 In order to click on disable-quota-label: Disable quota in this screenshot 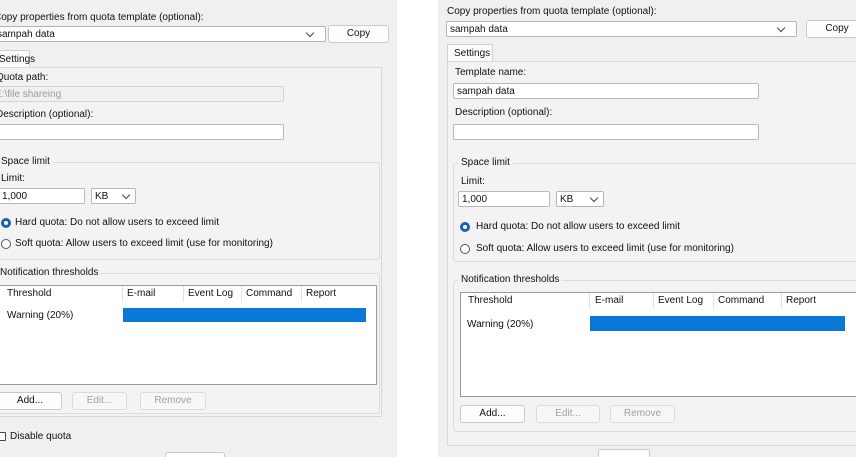, I will do `click(41, 436)`.